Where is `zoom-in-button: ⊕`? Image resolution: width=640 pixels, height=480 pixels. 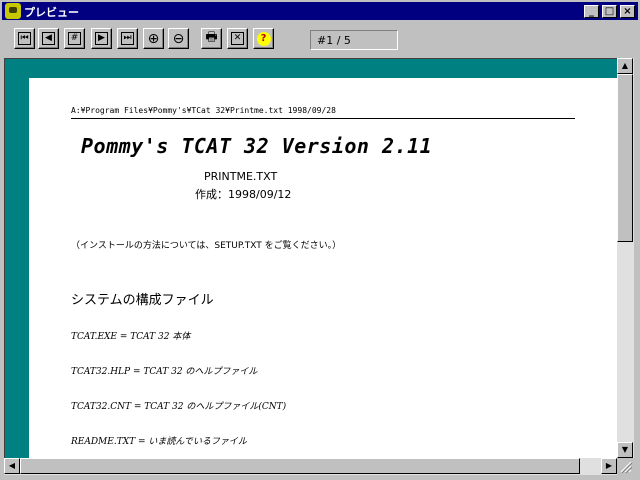
zoom-in-button: ⊕ is located at coordinates (153, 38).